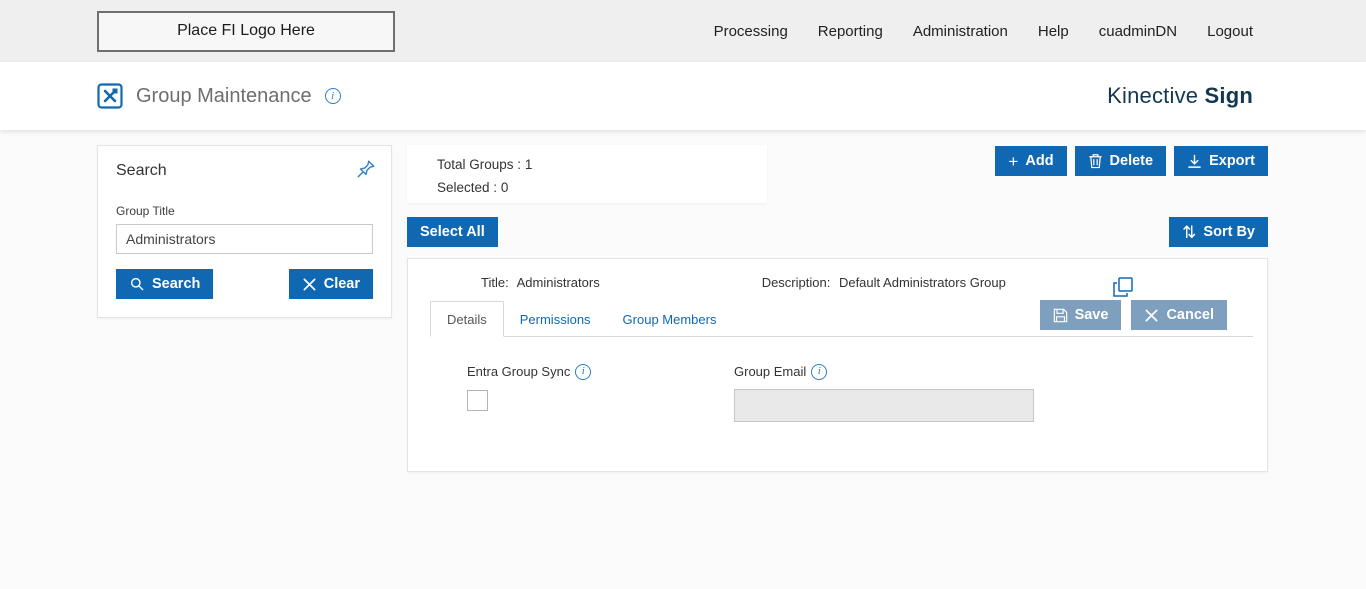 The height and width of the screenshot is (589, 1366). Describe the element at coordinates (1230, 31) in the screenshot. I see `nav-logout: Logout` at that location.